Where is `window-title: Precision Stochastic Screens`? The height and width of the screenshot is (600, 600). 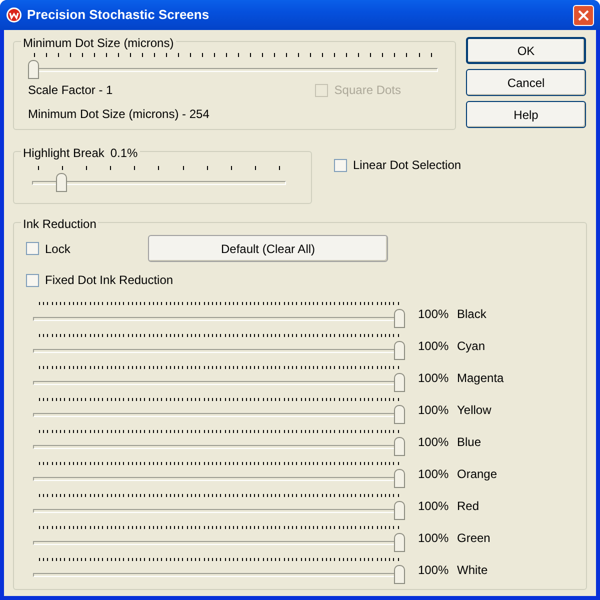 window-title: Precision Stochastic Screens is located at coordinates (118, 15).